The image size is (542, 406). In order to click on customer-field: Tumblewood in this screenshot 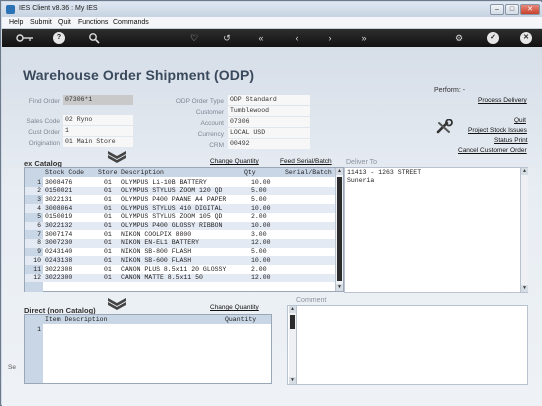, I will do `click(269, 111)`.